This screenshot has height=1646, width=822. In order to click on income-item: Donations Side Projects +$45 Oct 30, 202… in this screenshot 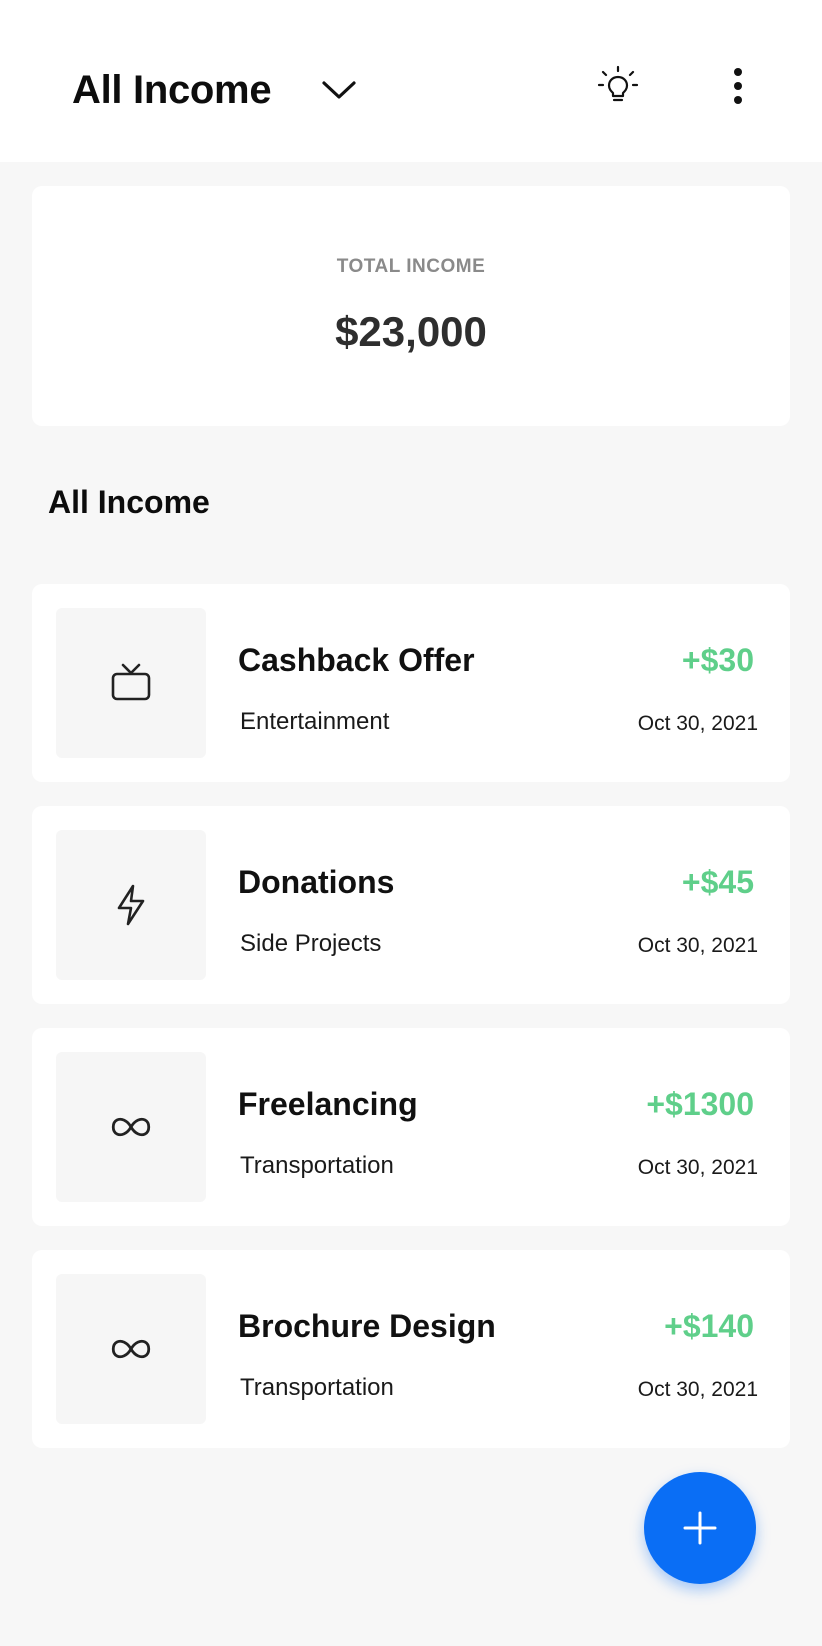, I will do `click(411, 905)`.